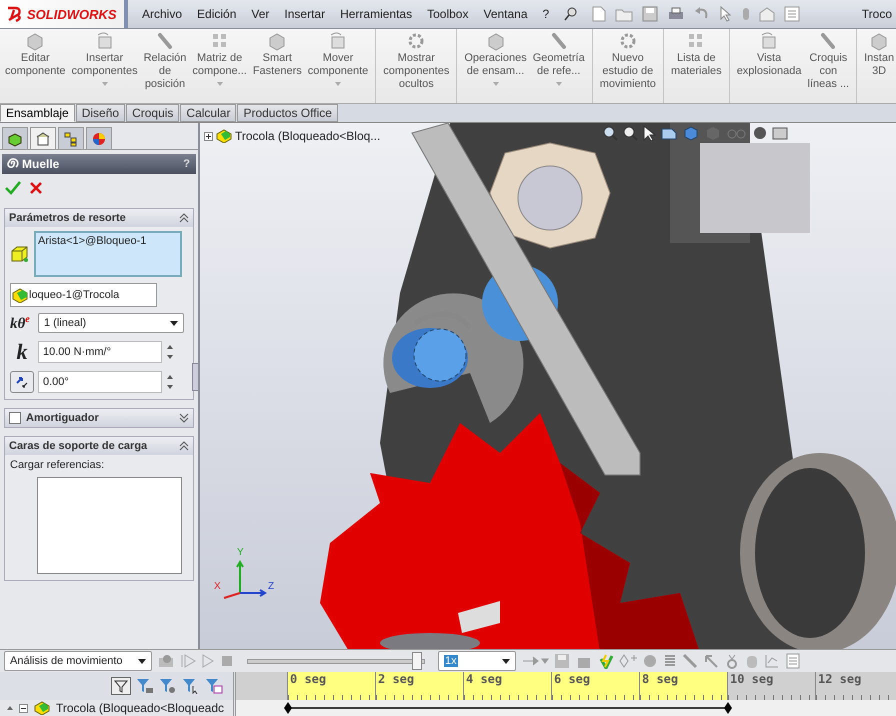  Describe the element at coordinates (20, 323) in the screenshot. I see `exponent-symbol: kθ$^{e}$` at that location.